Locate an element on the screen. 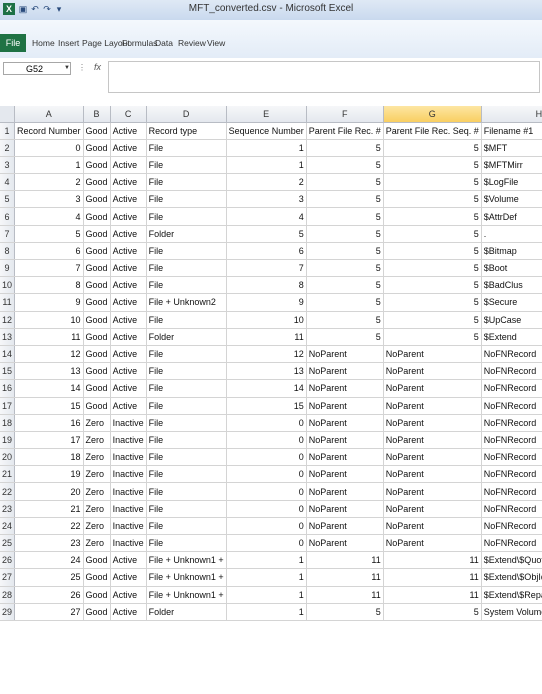 The width and height of the screenshot is (542, 694). cell: System Volume Information is located at coordinates (511, 612).